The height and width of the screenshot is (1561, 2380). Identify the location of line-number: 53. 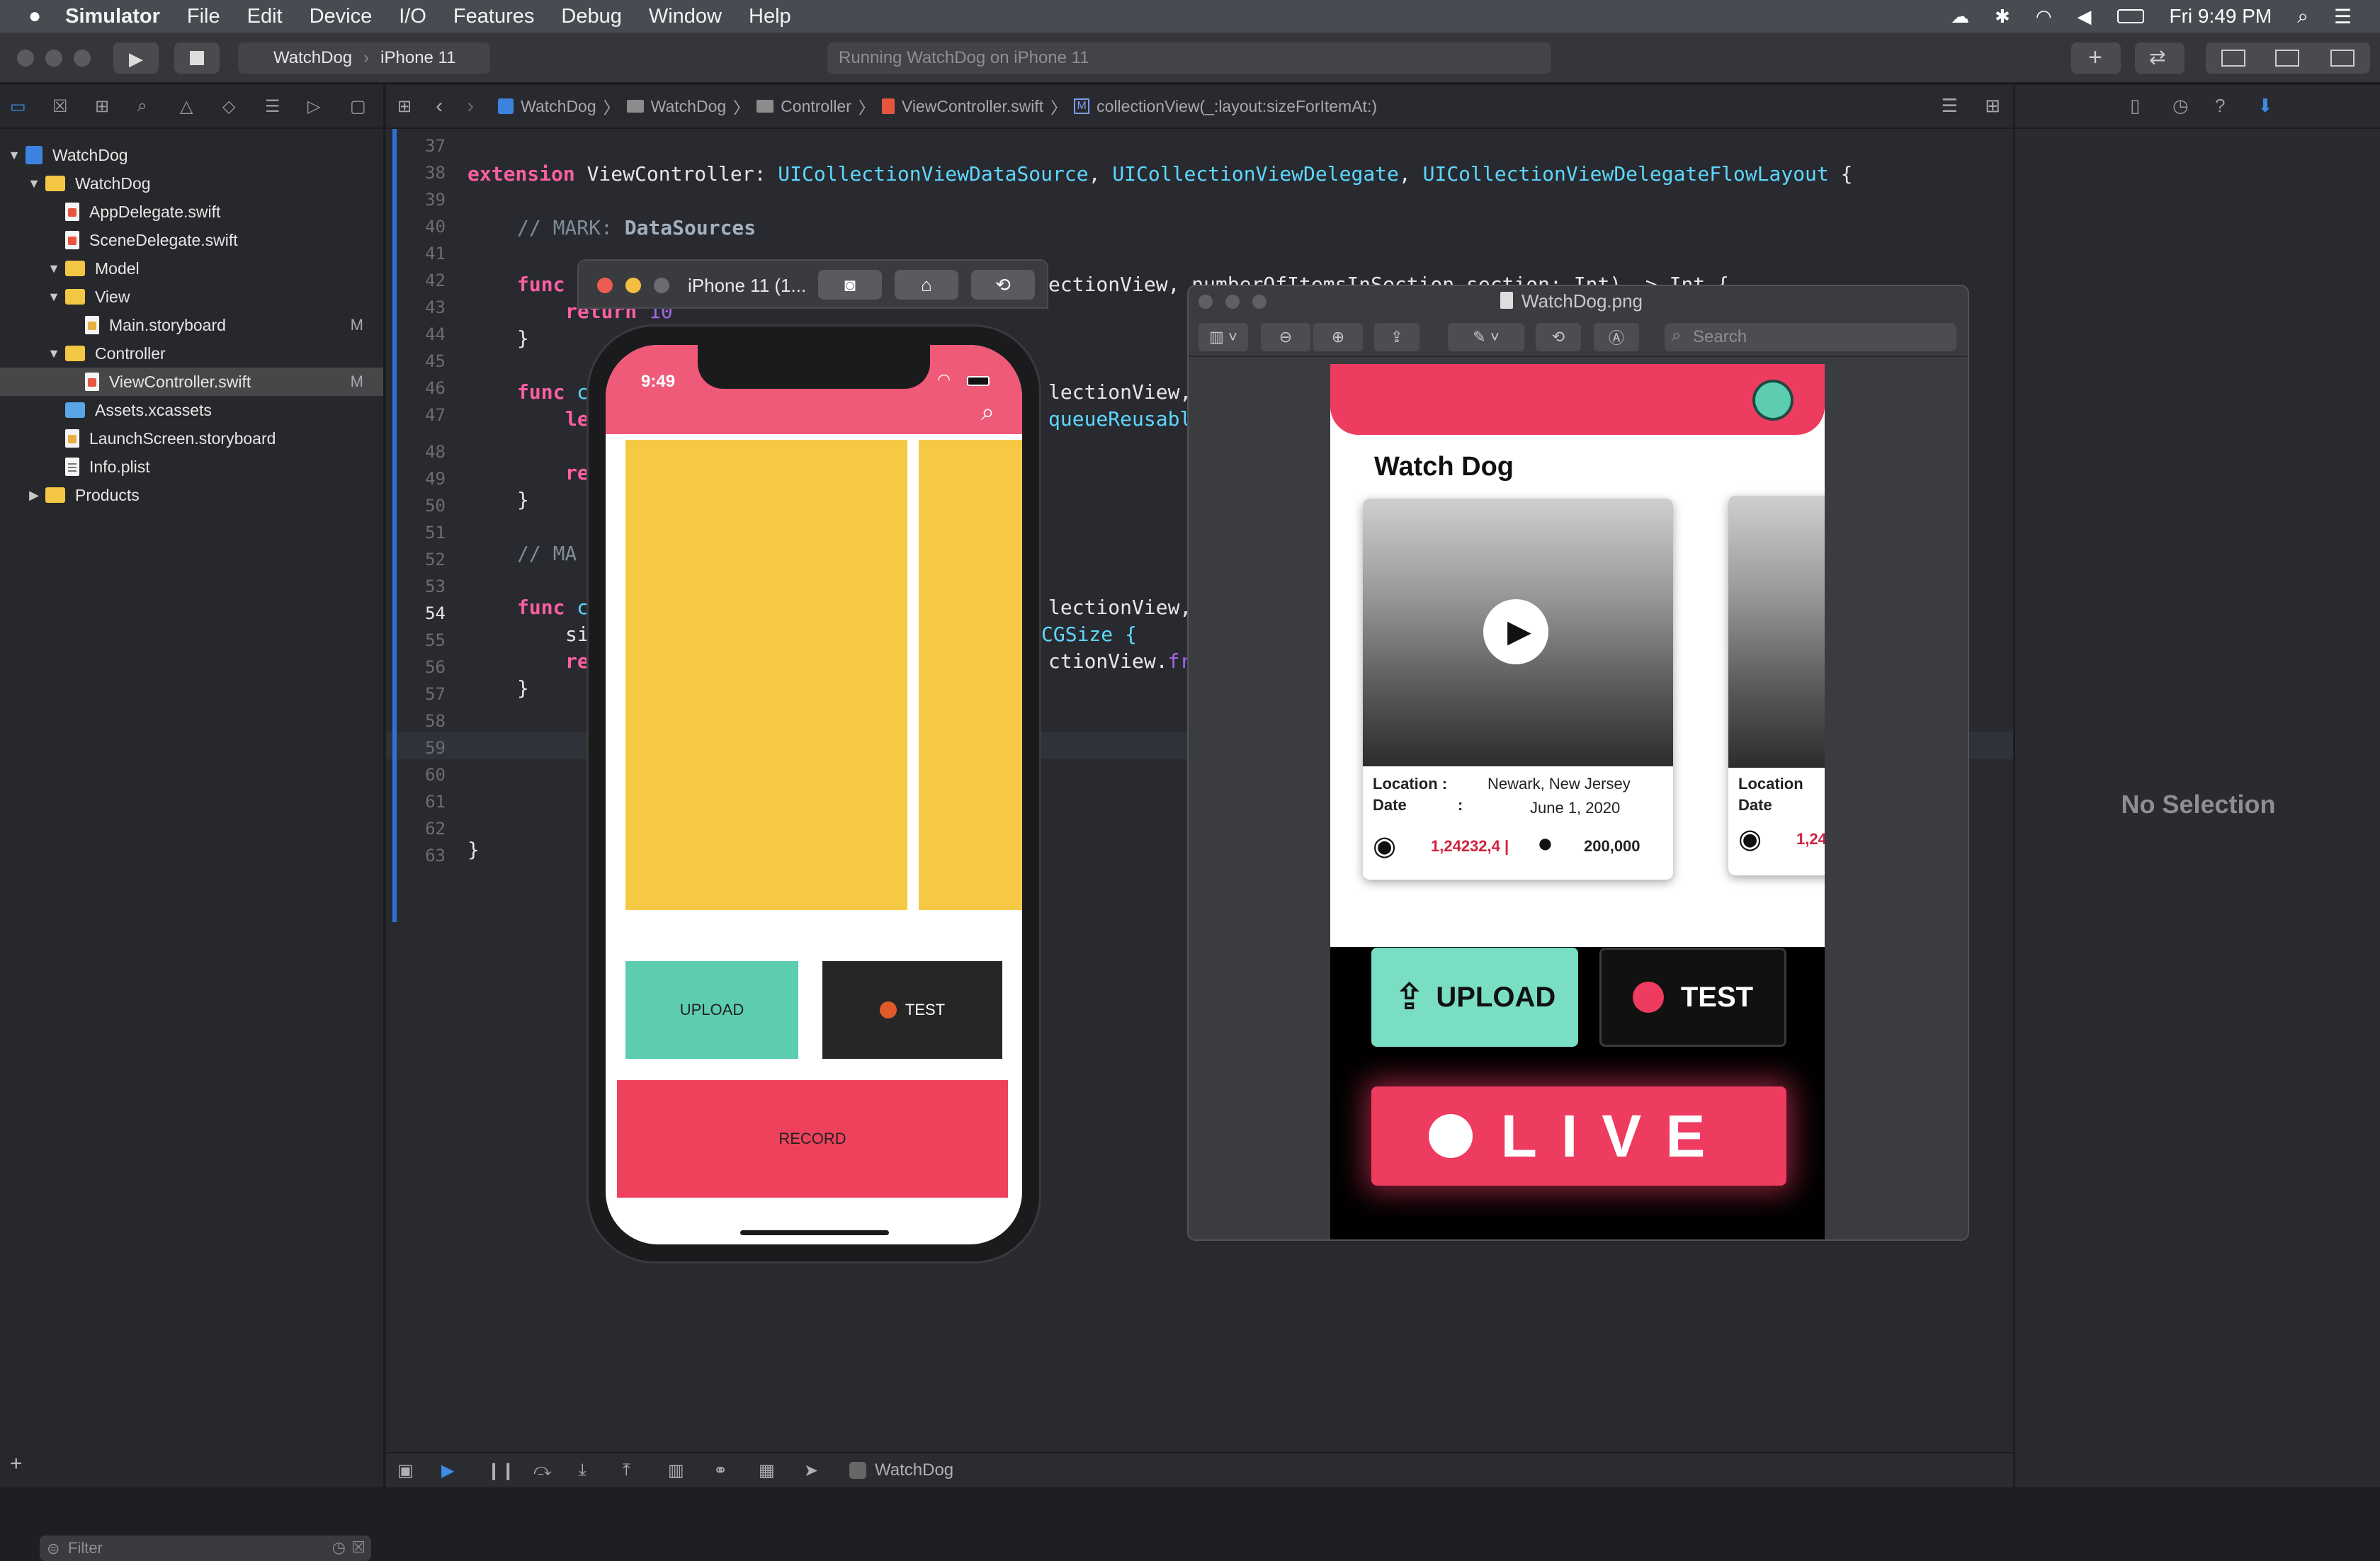
(416, 586).